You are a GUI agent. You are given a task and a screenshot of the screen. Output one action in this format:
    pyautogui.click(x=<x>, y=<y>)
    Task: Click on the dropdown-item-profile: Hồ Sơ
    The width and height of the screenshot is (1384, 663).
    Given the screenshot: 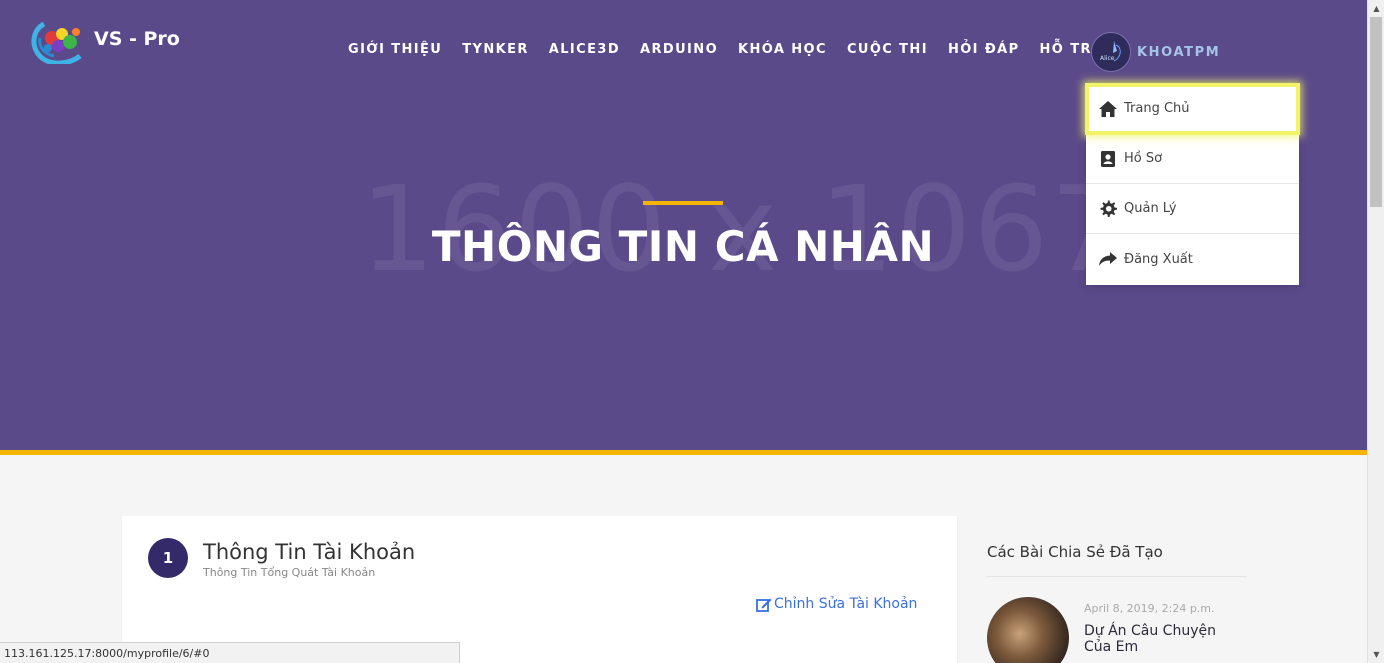 What is the action you would take?
    pyautogui.click(x=1192, y=159)
    